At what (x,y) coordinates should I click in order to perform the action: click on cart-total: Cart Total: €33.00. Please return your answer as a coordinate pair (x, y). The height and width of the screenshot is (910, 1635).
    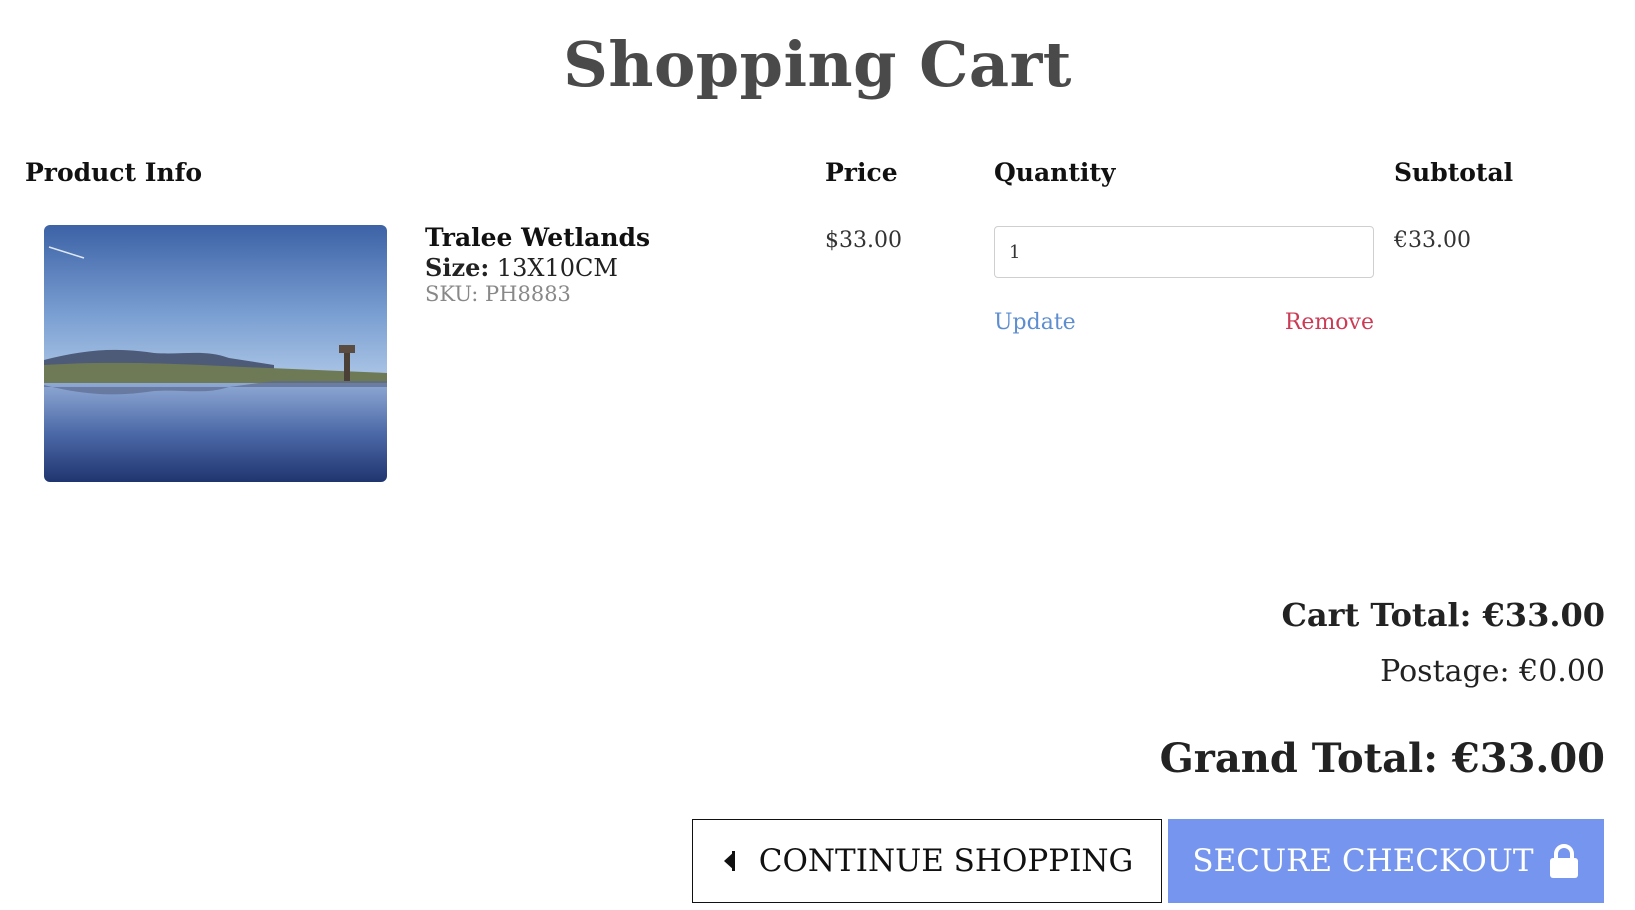
    Looking at the image, I should click on (1443, 615).